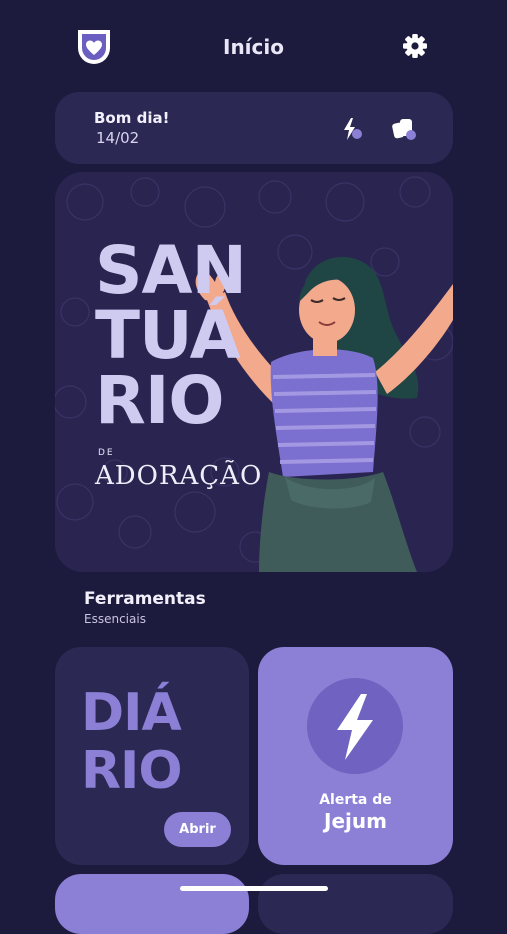 The height and width of the screenshot is (934, 507). Describe the element at coordinates (132, 118) in the screenshot. I see `greeting-title: Bom dia!` at that location.